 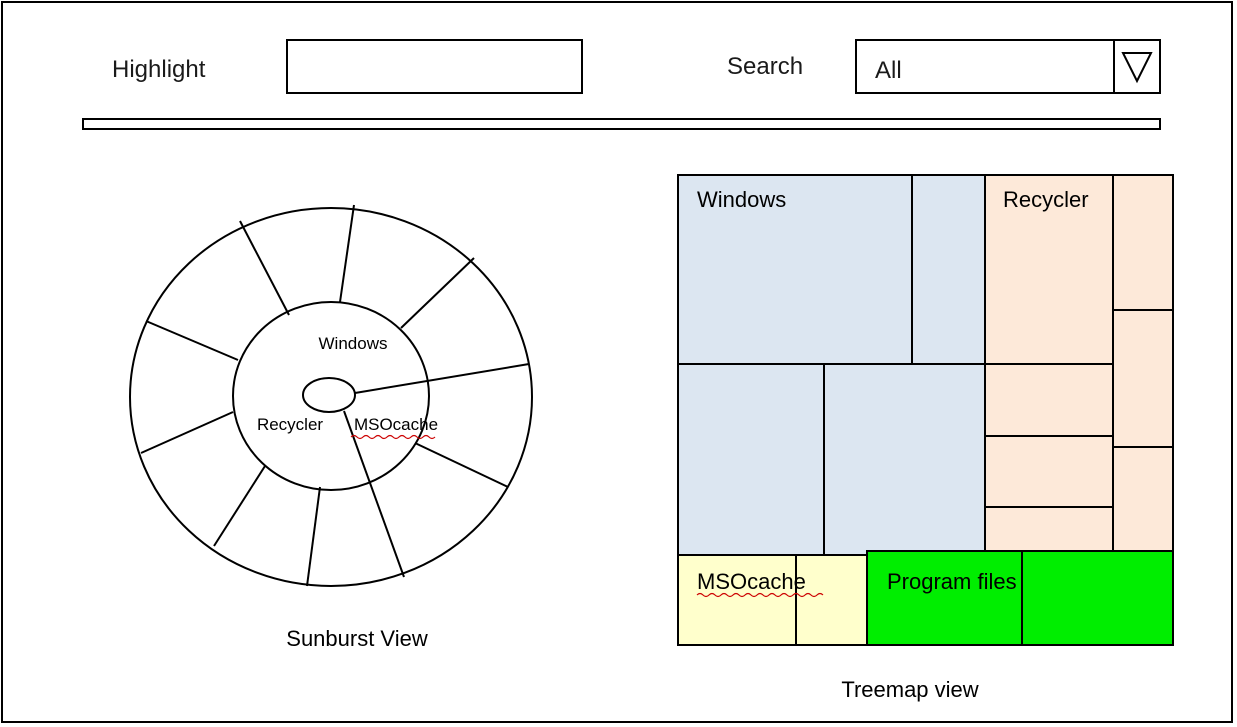 What do you see at coordinates (909, 689) in the screenshot?
I see `treemap-caption: Treemap view` at bounding box center [909, 689].